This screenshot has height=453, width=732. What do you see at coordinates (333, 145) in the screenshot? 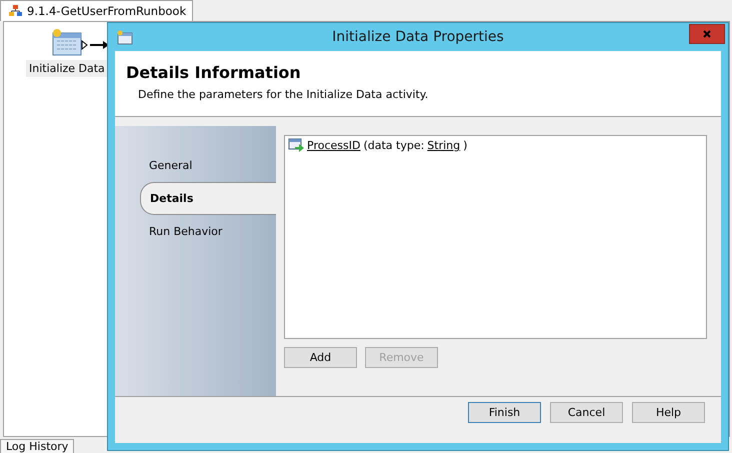
I see `parameter-name-link: ProcessID` at bounding box center [333, 145].